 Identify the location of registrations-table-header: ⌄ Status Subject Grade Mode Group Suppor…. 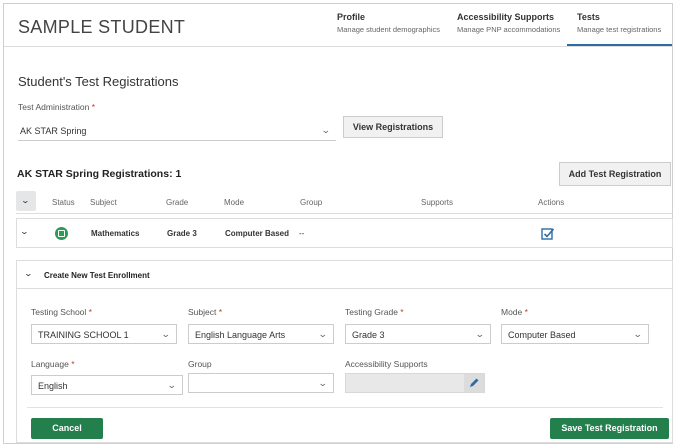
(344, 202).